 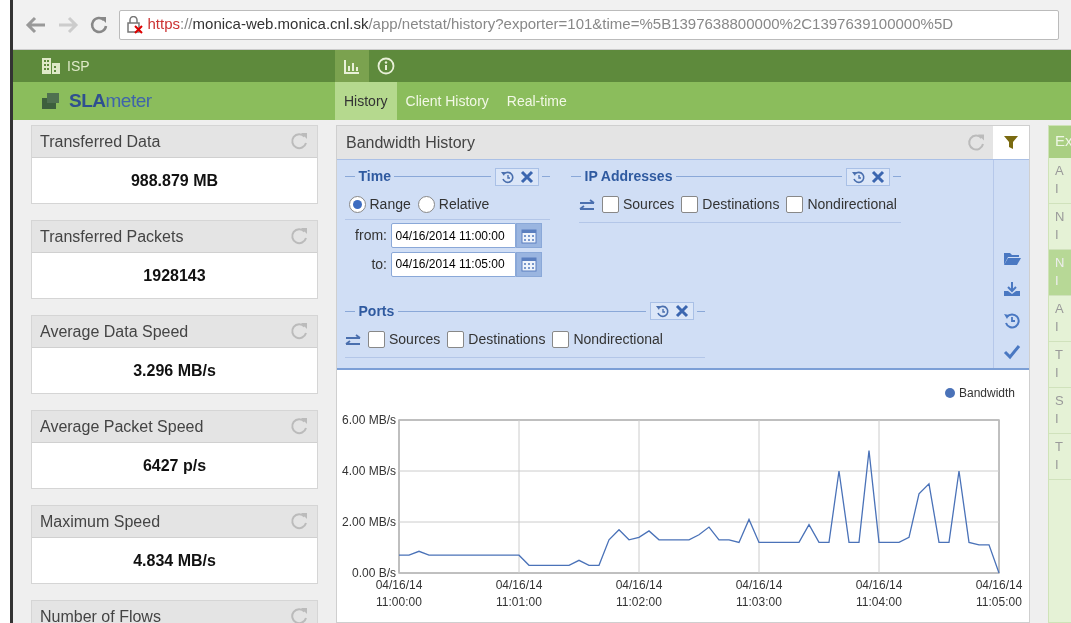 What do you see at coordinates (879, 594) in the screenshot?
I see `x-tick-label: 04/16/14 11:04:00` at bounding box center [879, 594].